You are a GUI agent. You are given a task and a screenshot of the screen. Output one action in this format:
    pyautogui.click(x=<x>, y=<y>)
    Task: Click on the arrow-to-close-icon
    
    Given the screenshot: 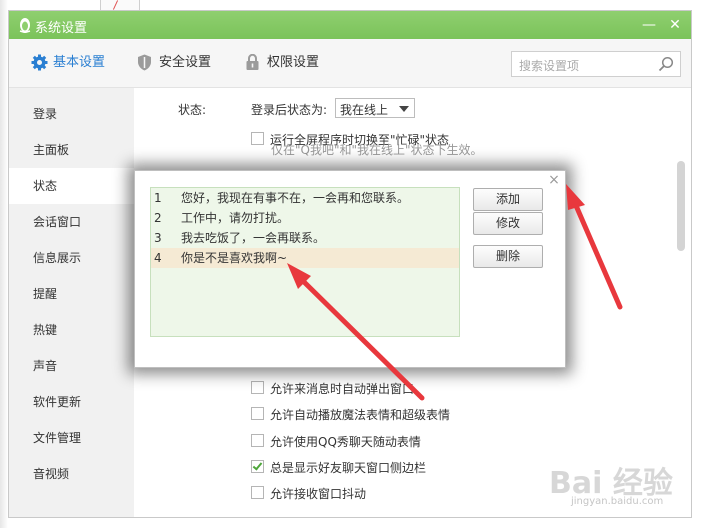 What is the action you would take?
    pyautogui.click(x=594, y=247)
    